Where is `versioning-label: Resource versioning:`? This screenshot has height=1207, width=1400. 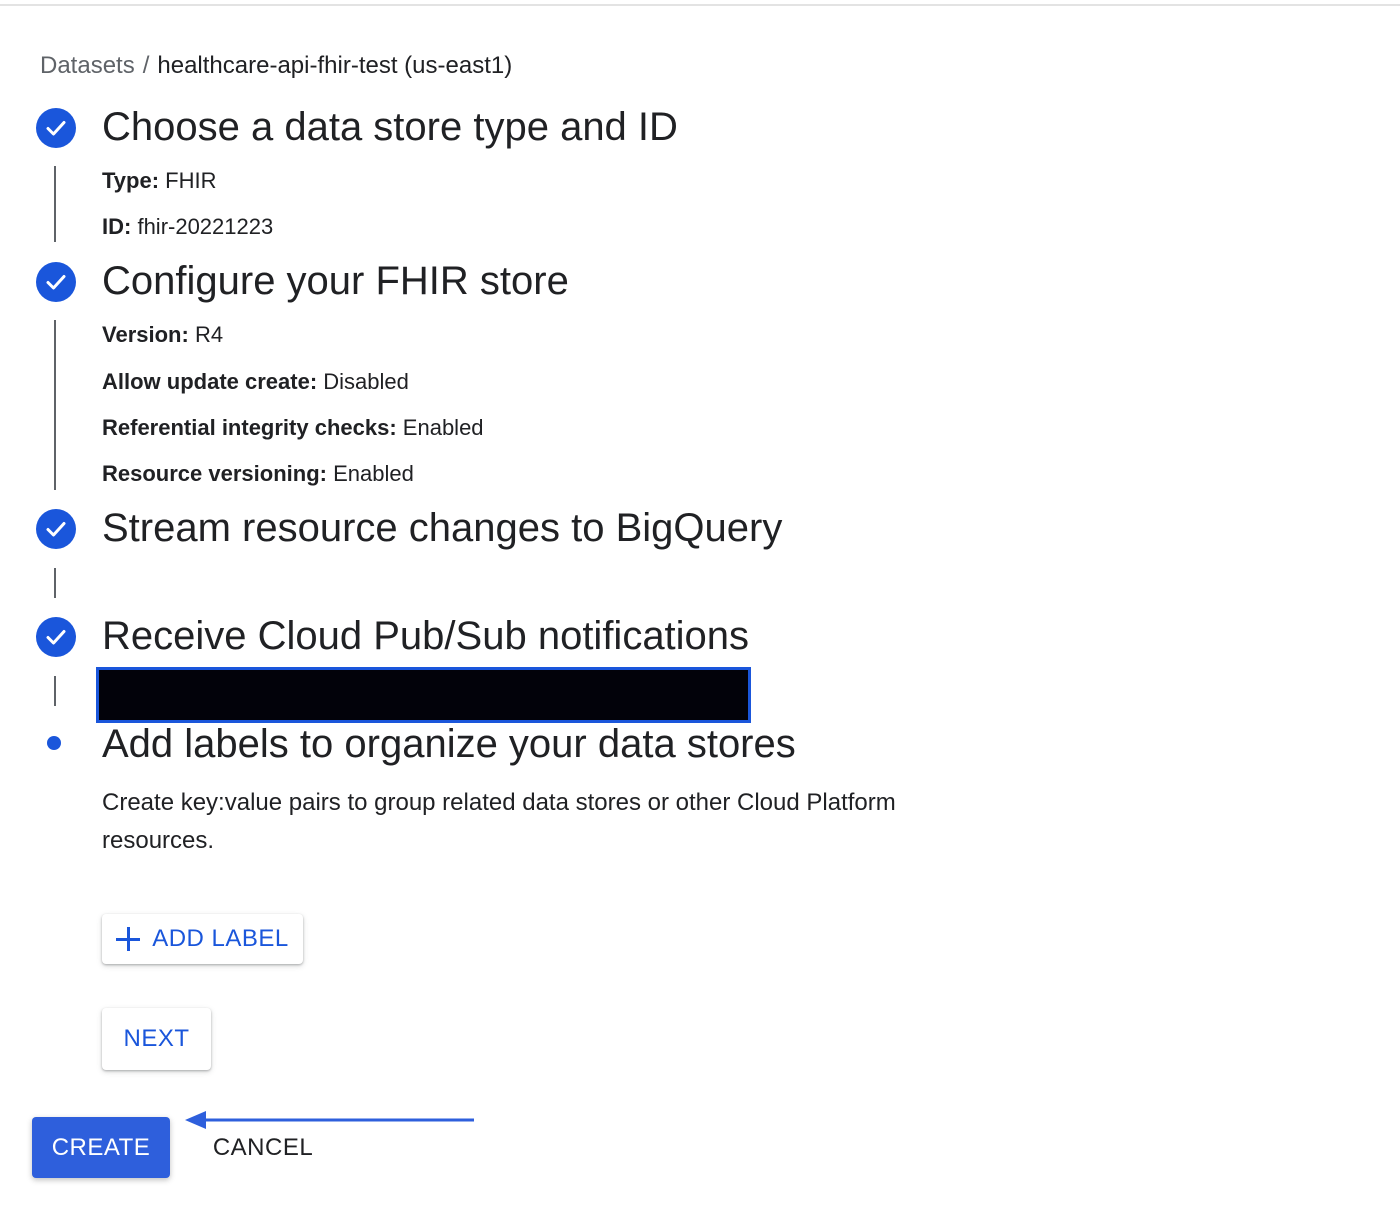 versioning-label: Resource versioning: is located at coordinates (214, 473).